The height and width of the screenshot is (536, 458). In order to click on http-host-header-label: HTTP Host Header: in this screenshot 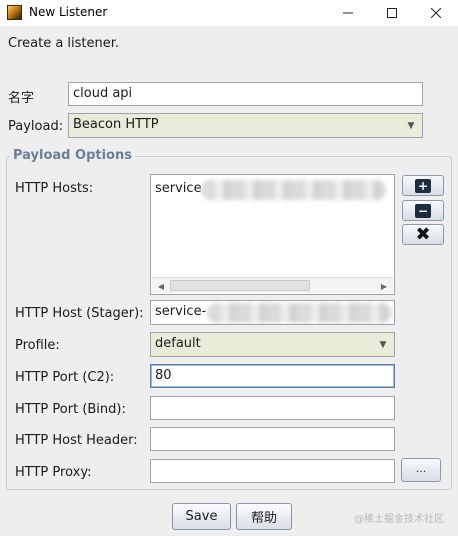, I will do `click(76, 440)`.